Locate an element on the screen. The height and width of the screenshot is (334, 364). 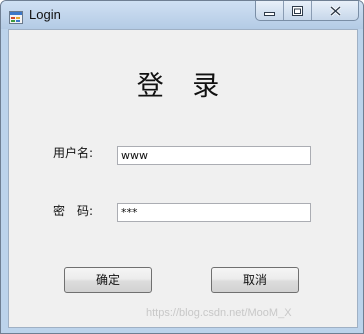
page-title: 登 录 is located at coordinates (183, 86).